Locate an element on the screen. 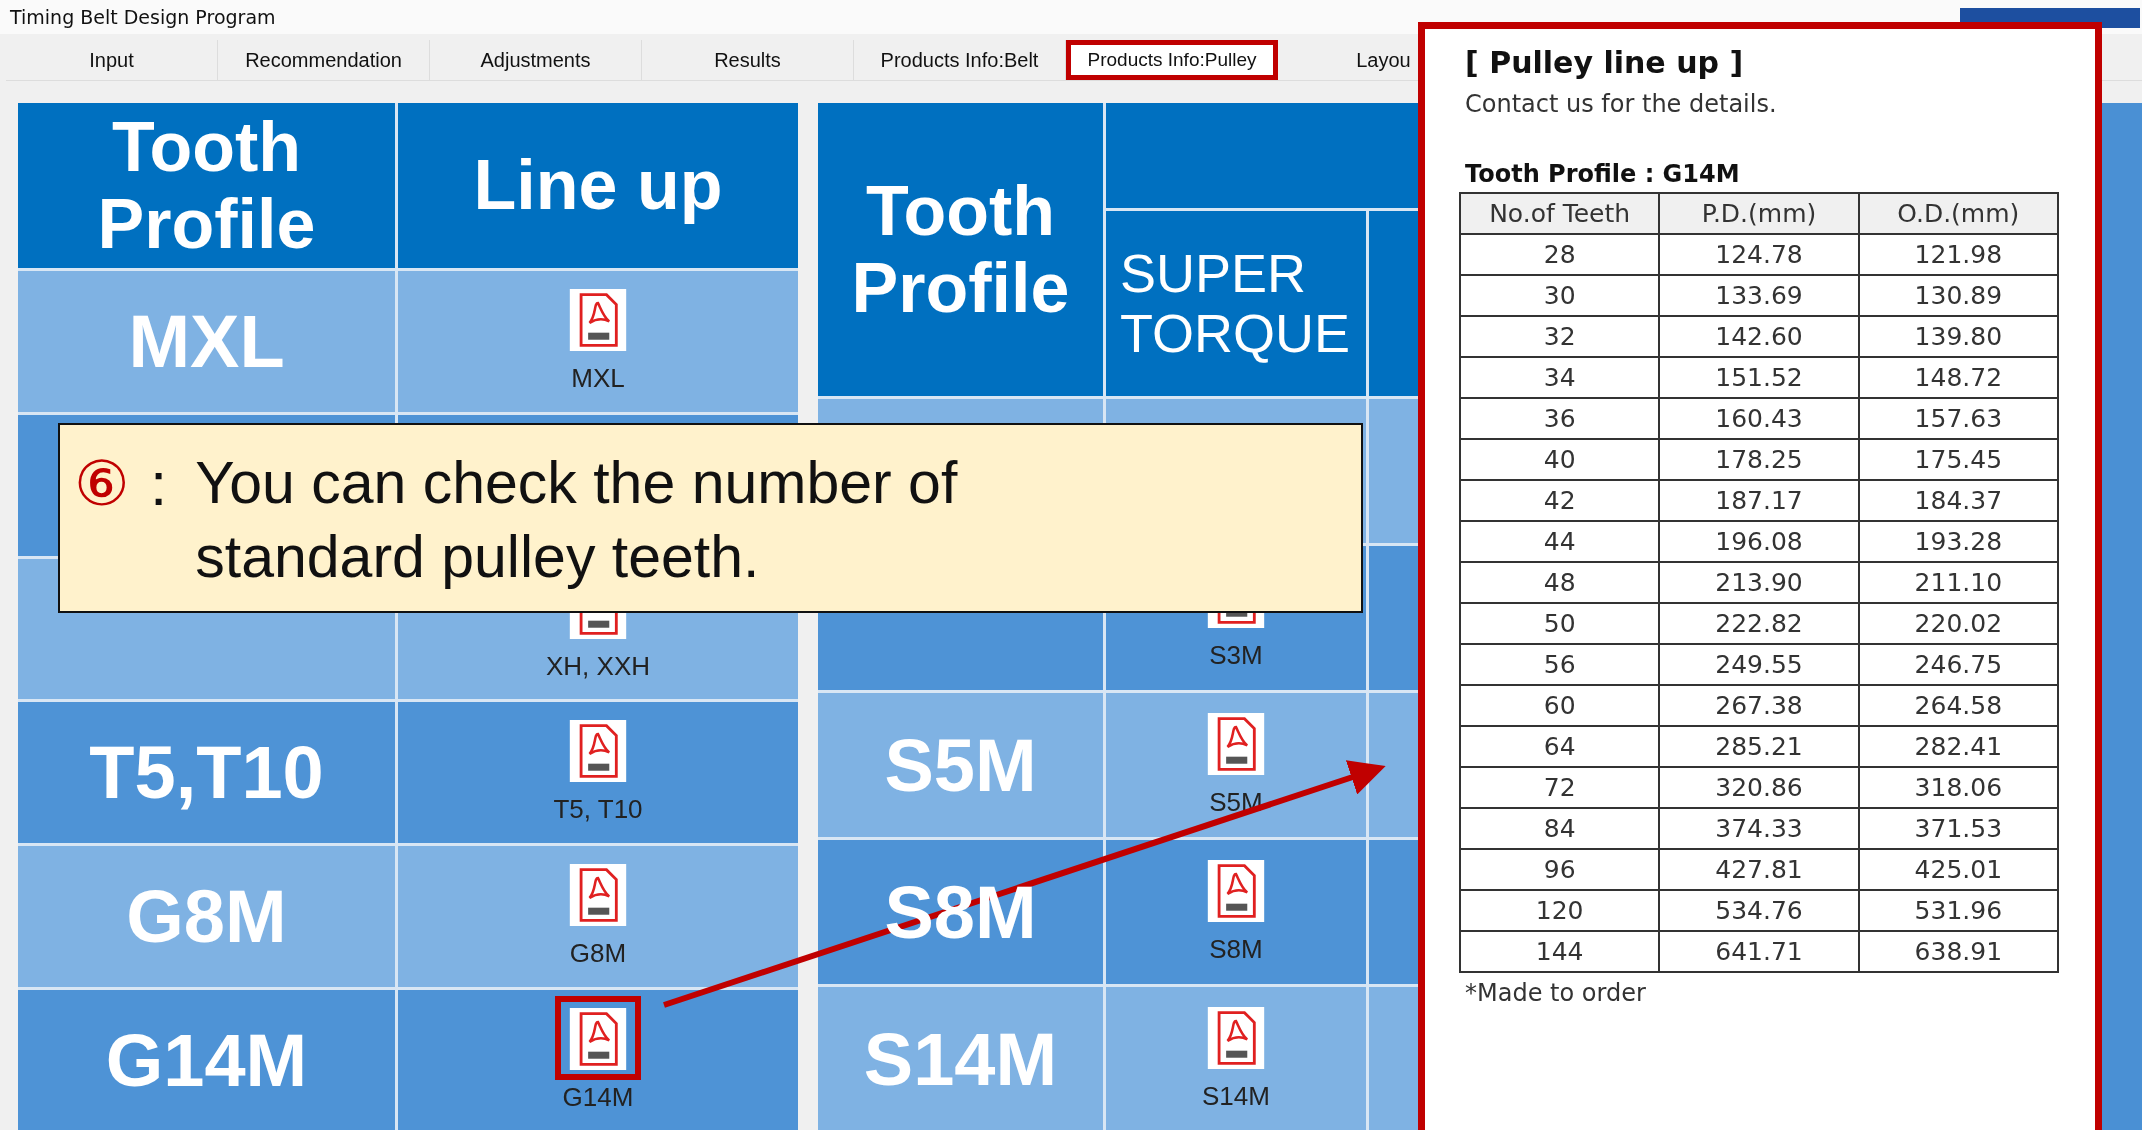 The height and width of the screenshot is (1130, 2142). profile-label: S14M is located at coordinates (960, 1059).